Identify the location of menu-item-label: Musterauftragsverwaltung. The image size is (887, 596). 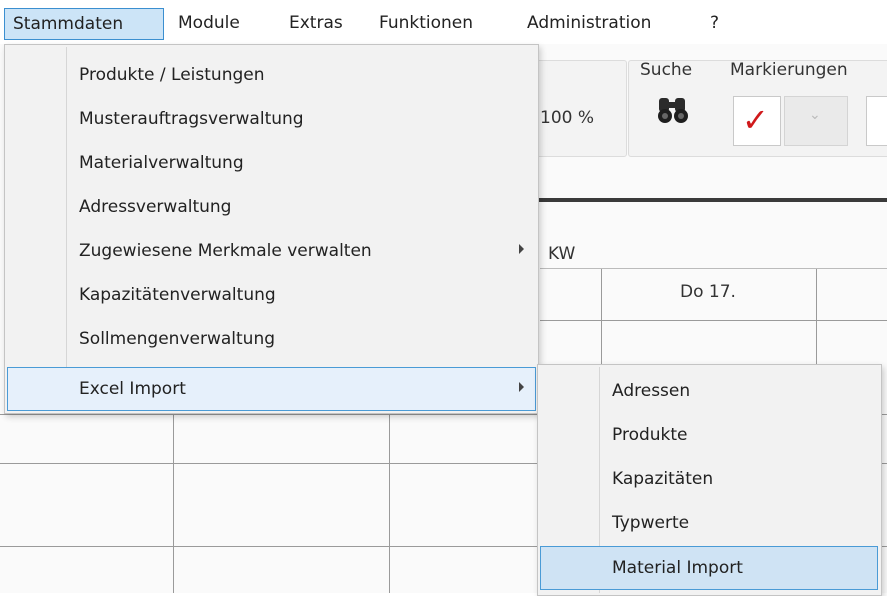
(191, 119).